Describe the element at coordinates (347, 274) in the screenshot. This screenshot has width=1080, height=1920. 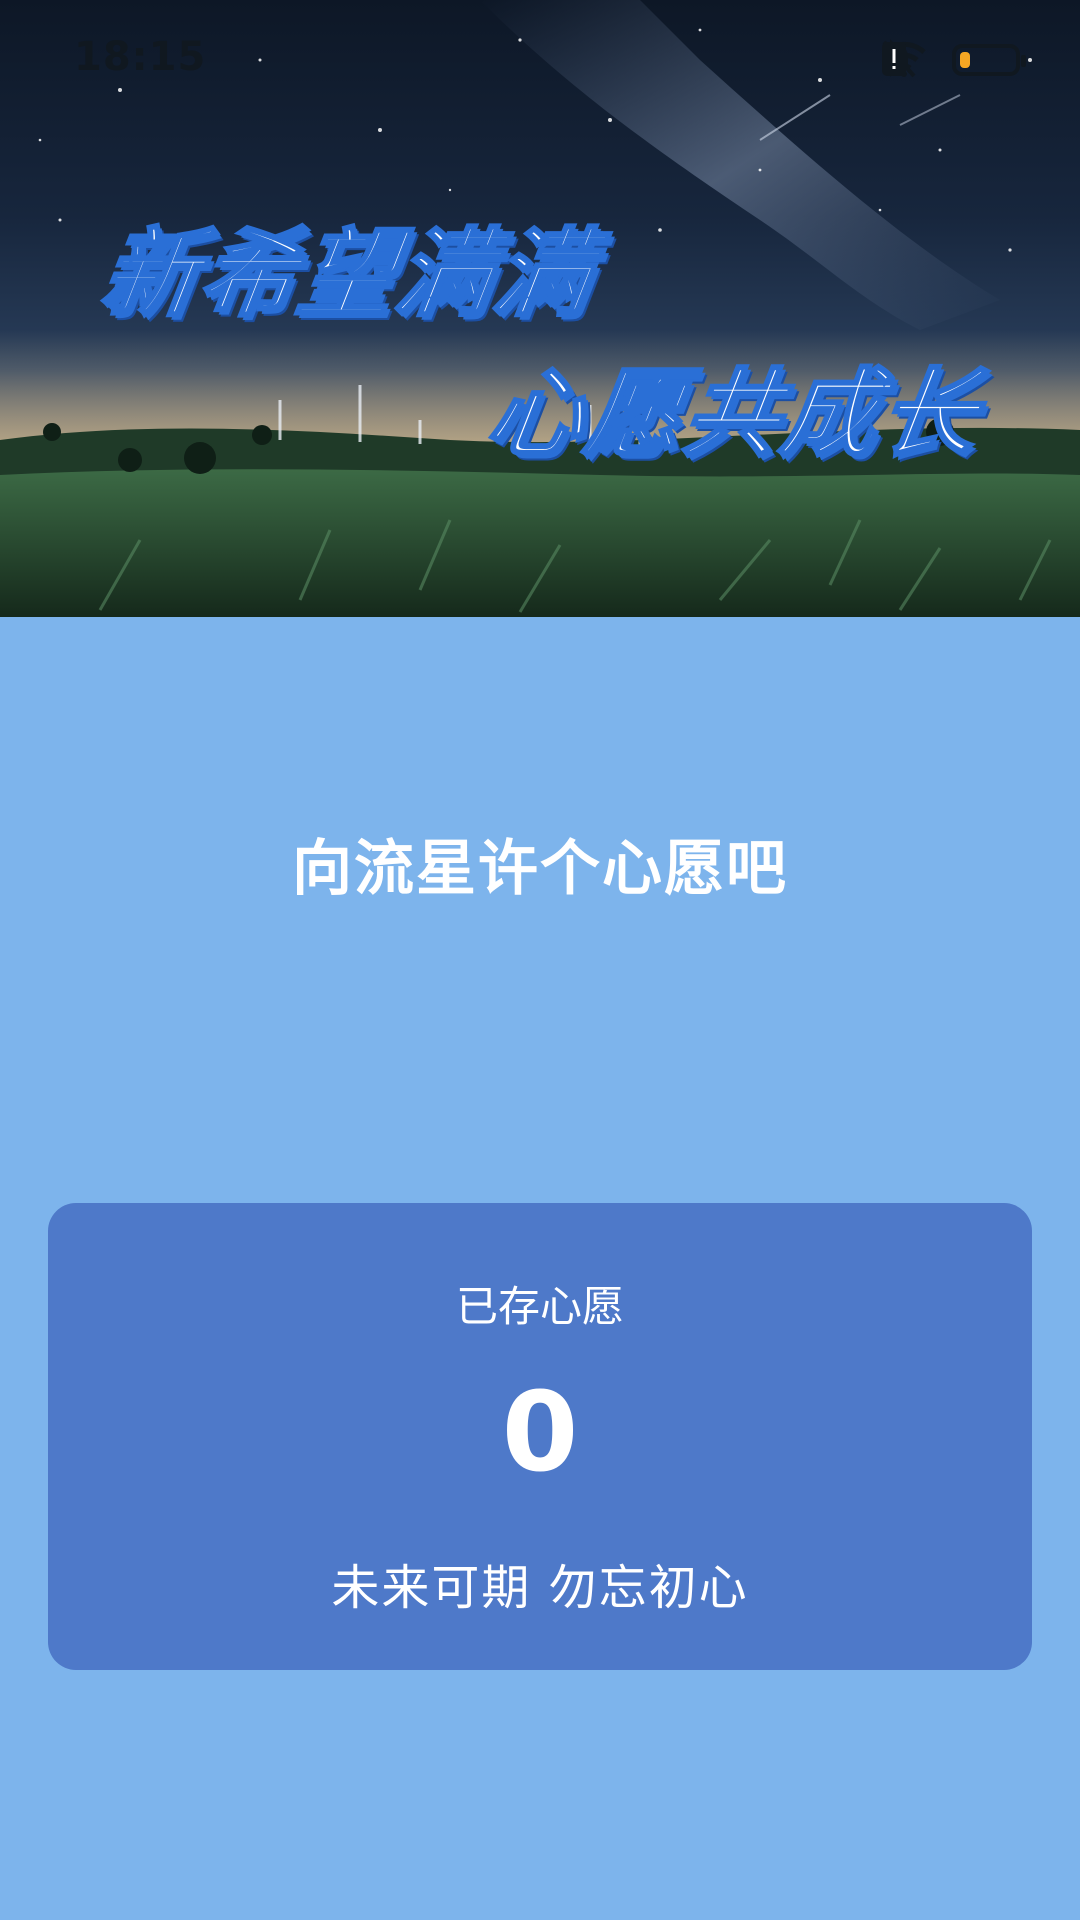
I see `hero-title-line1: 新希望满满` at that location.